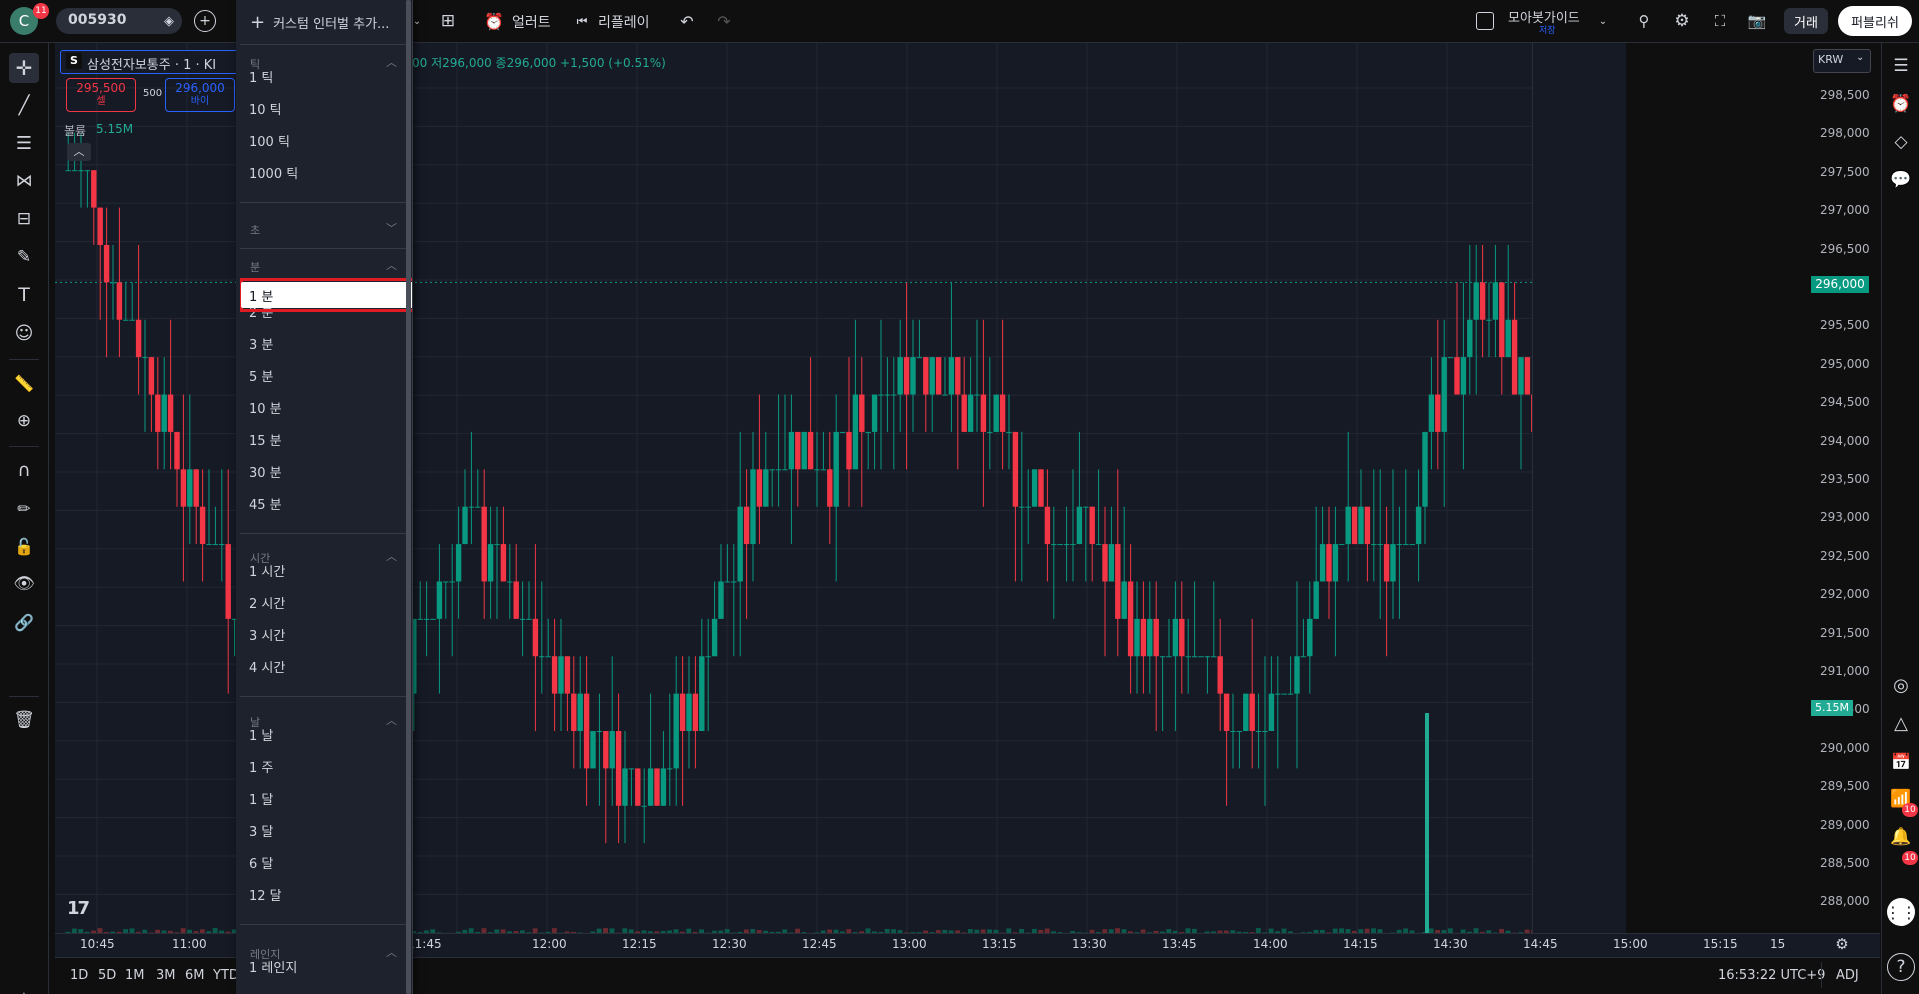  I want to click on calendar-icon: 📅, so click(1901, 761).